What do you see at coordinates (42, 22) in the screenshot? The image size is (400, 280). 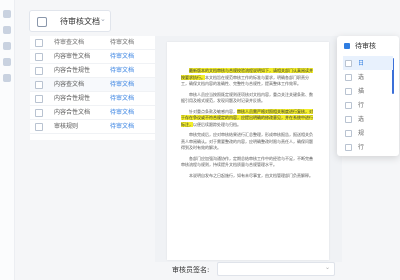 I see `checkbox-icon` at bounding box center [42, 22].